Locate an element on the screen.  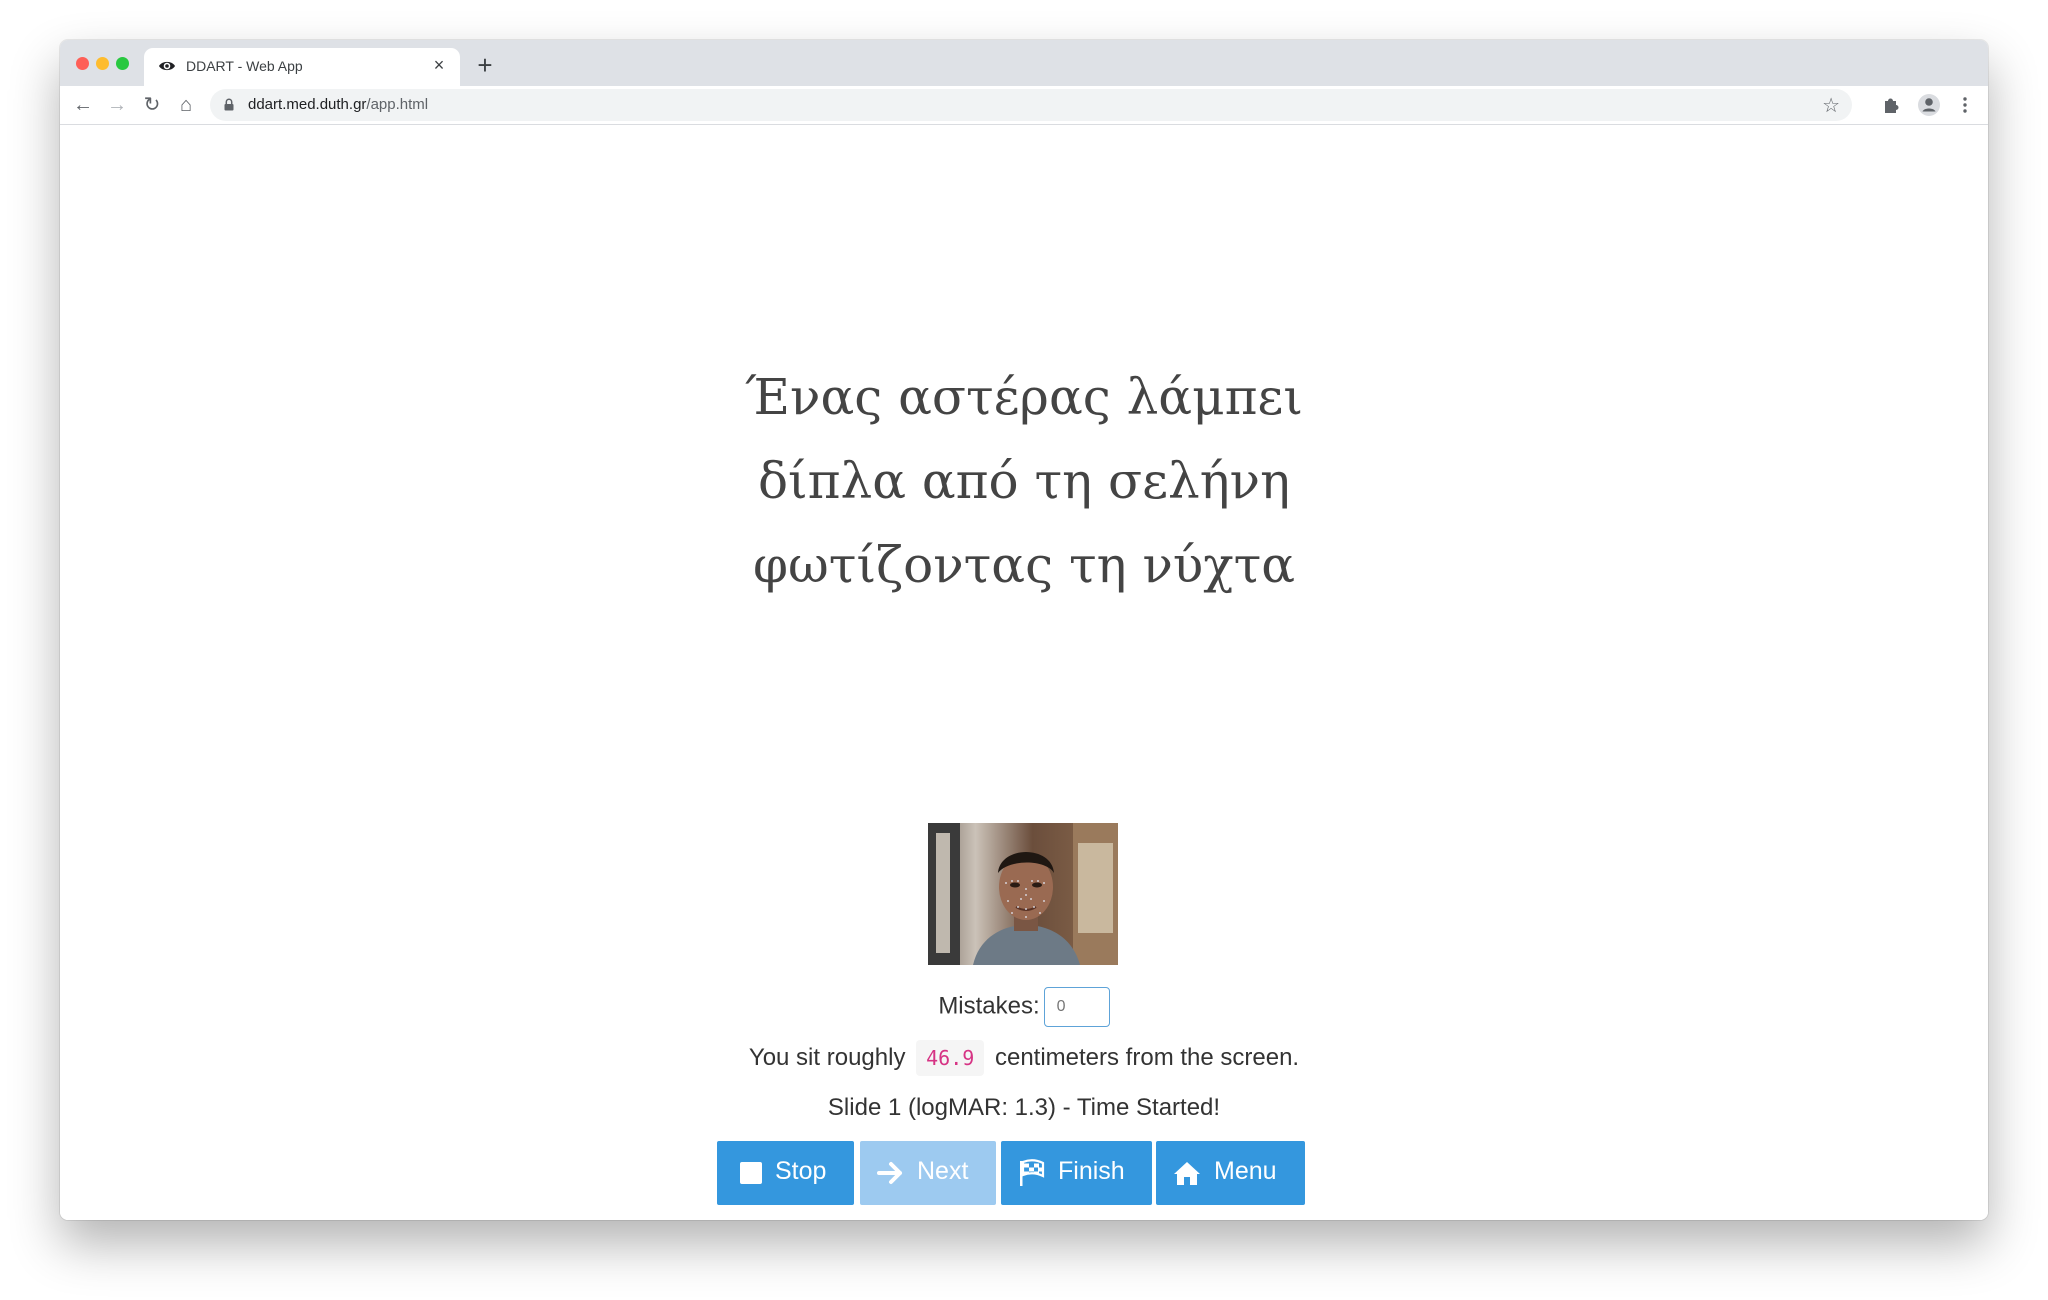
url-domain: ddart.med.duth.gr is located at coordinates (307, 104).